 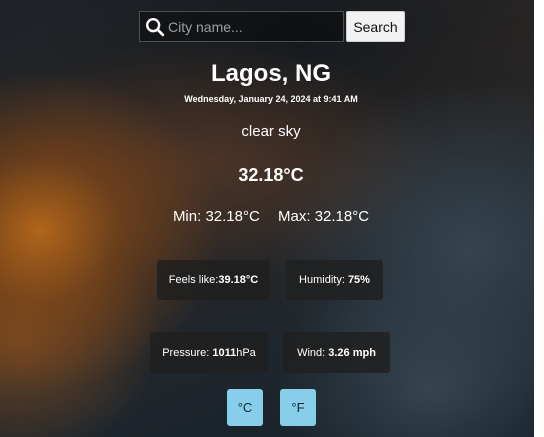 What do you see at coordinates (322, 280) in the screenshot?
I see `humidity-label: Humidity:` at bounding box center [322, 280].